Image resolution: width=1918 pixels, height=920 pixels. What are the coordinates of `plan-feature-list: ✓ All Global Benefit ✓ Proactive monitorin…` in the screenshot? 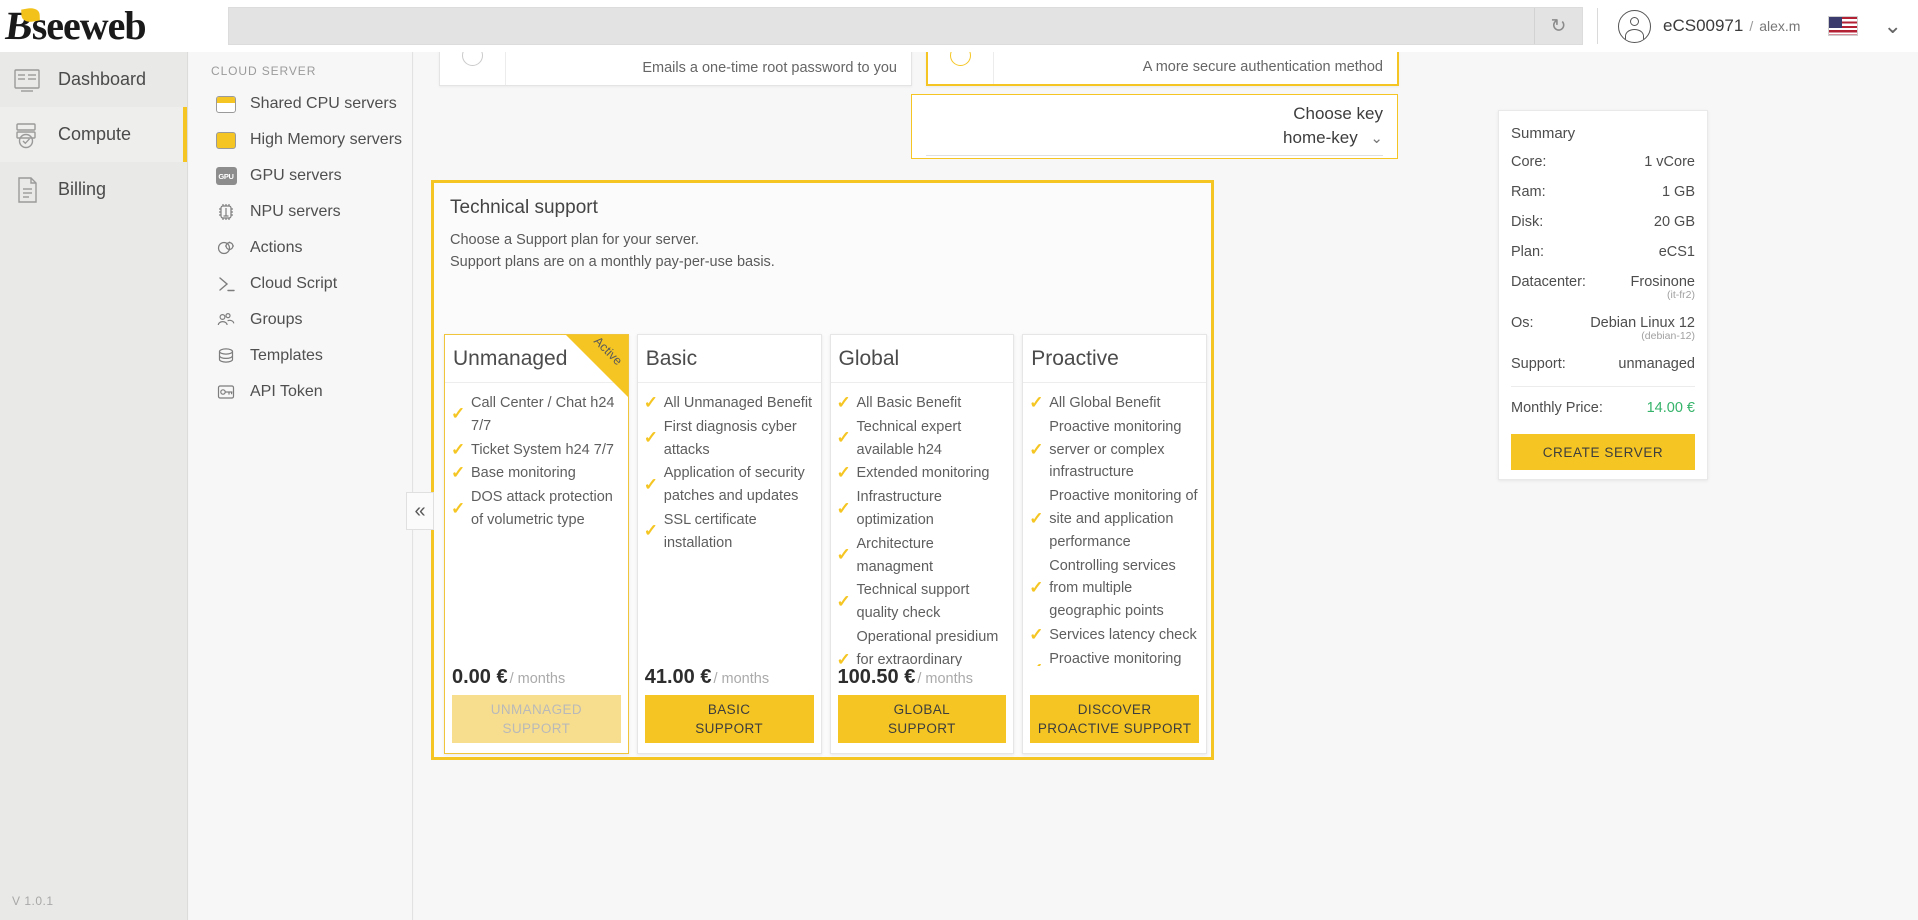 It's located at (1114, 524).